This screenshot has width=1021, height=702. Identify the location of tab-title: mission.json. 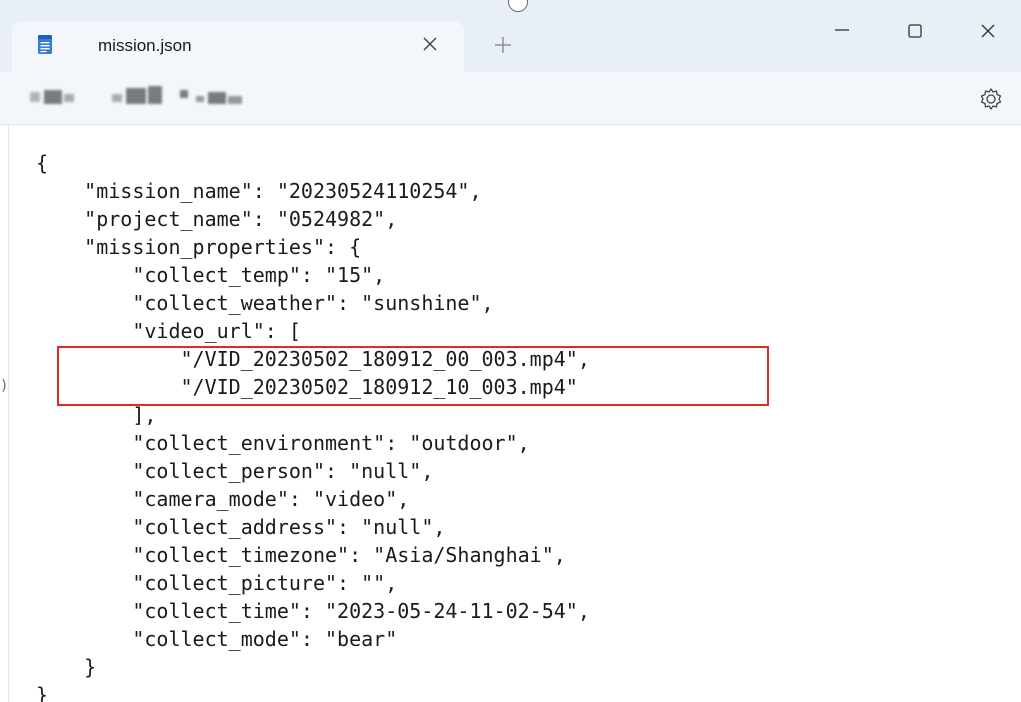
(145, 45).